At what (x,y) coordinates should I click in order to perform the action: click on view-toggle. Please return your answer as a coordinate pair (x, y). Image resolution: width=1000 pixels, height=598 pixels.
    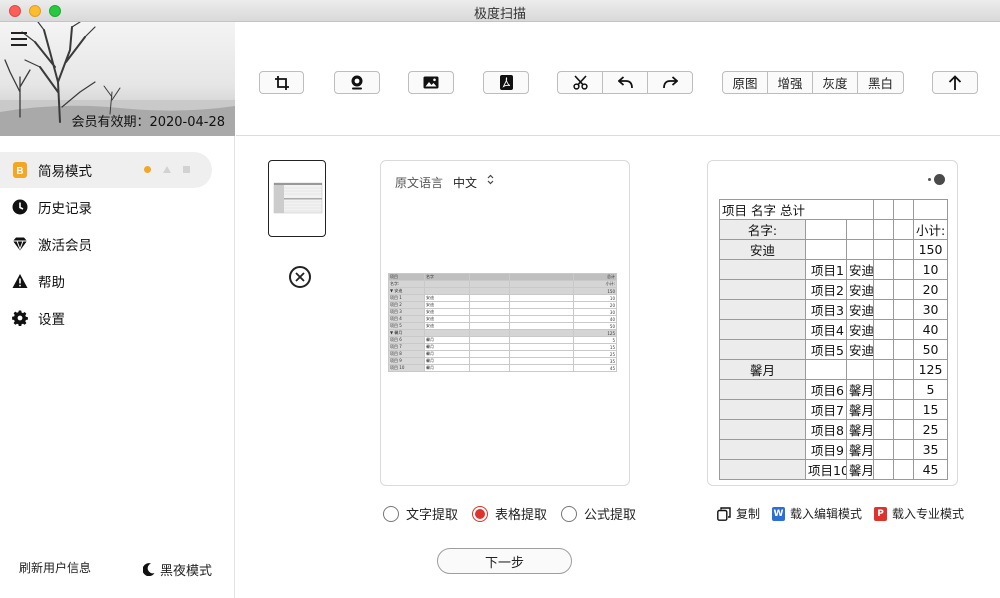
    Looking at the image, I should click on (936, 179).